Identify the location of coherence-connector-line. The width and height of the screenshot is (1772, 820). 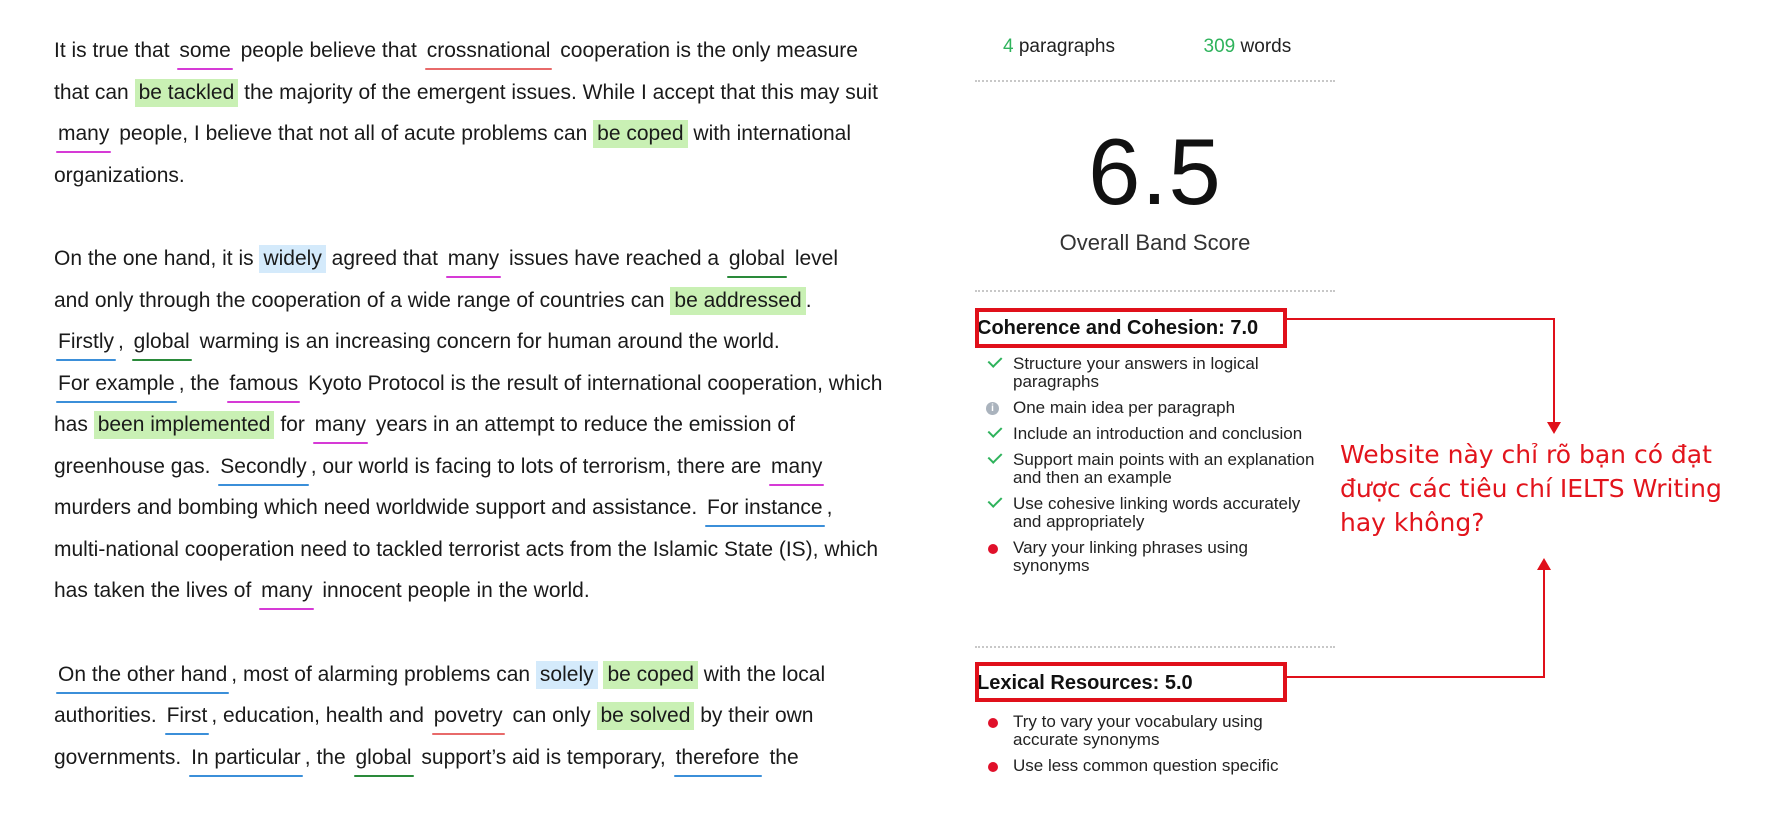
(1421, 319).